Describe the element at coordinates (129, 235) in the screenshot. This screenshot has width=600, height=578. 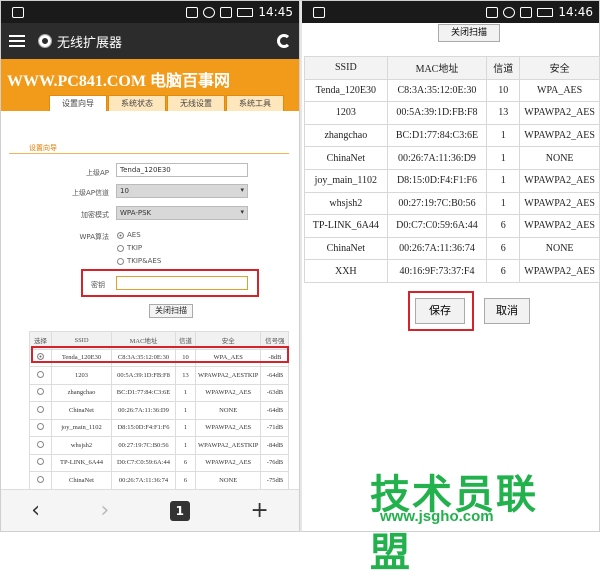
I see `radio-aes: AES` at that location.